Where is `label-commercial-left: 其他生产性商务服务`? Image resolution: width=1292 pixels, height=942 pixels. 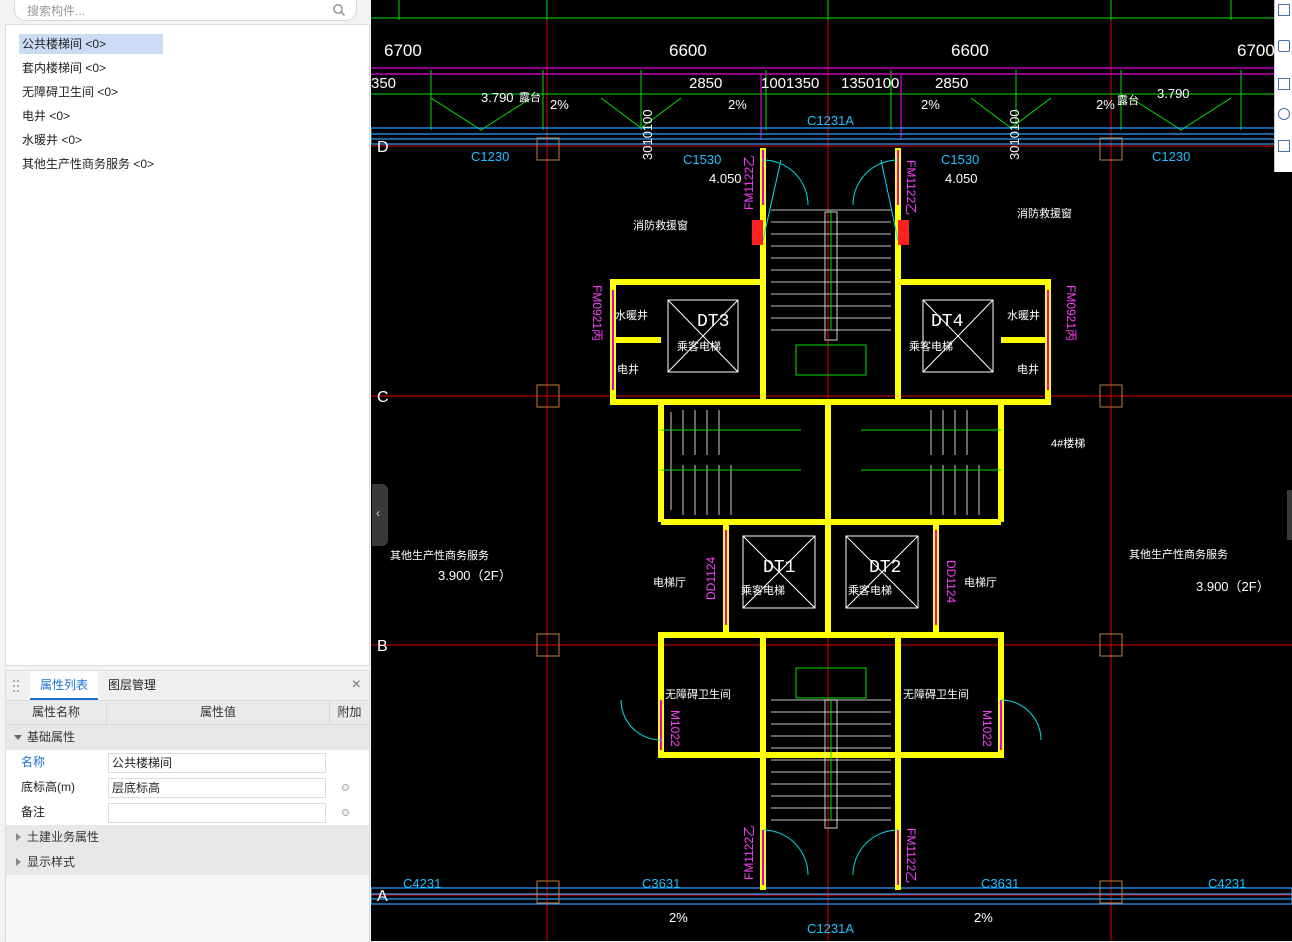
label-commercial-left: 其他生产性商务服务 is located at coordinates (439, 555).